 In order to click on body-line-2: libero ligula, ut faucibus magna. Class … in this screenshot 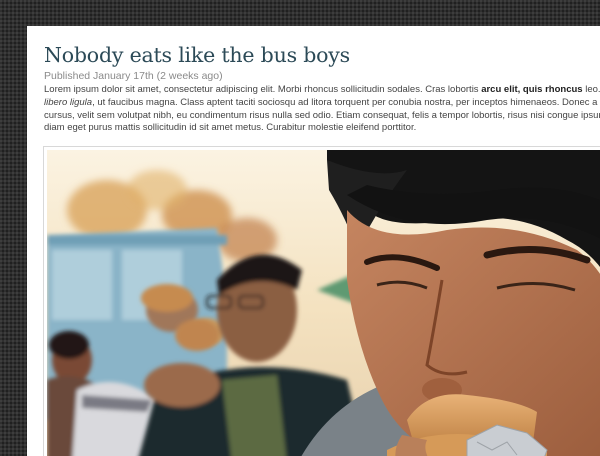, I will do `click(322, 103)`.